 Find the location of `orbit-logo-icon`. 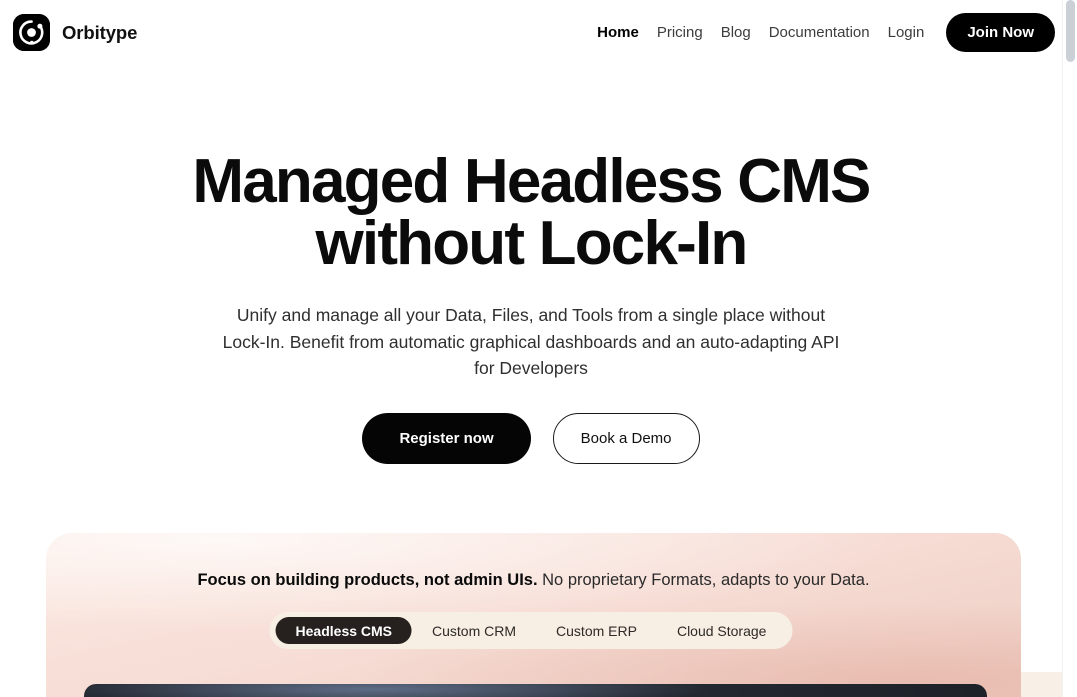

orbit-logo-icon is located at coordinates (31, 32).